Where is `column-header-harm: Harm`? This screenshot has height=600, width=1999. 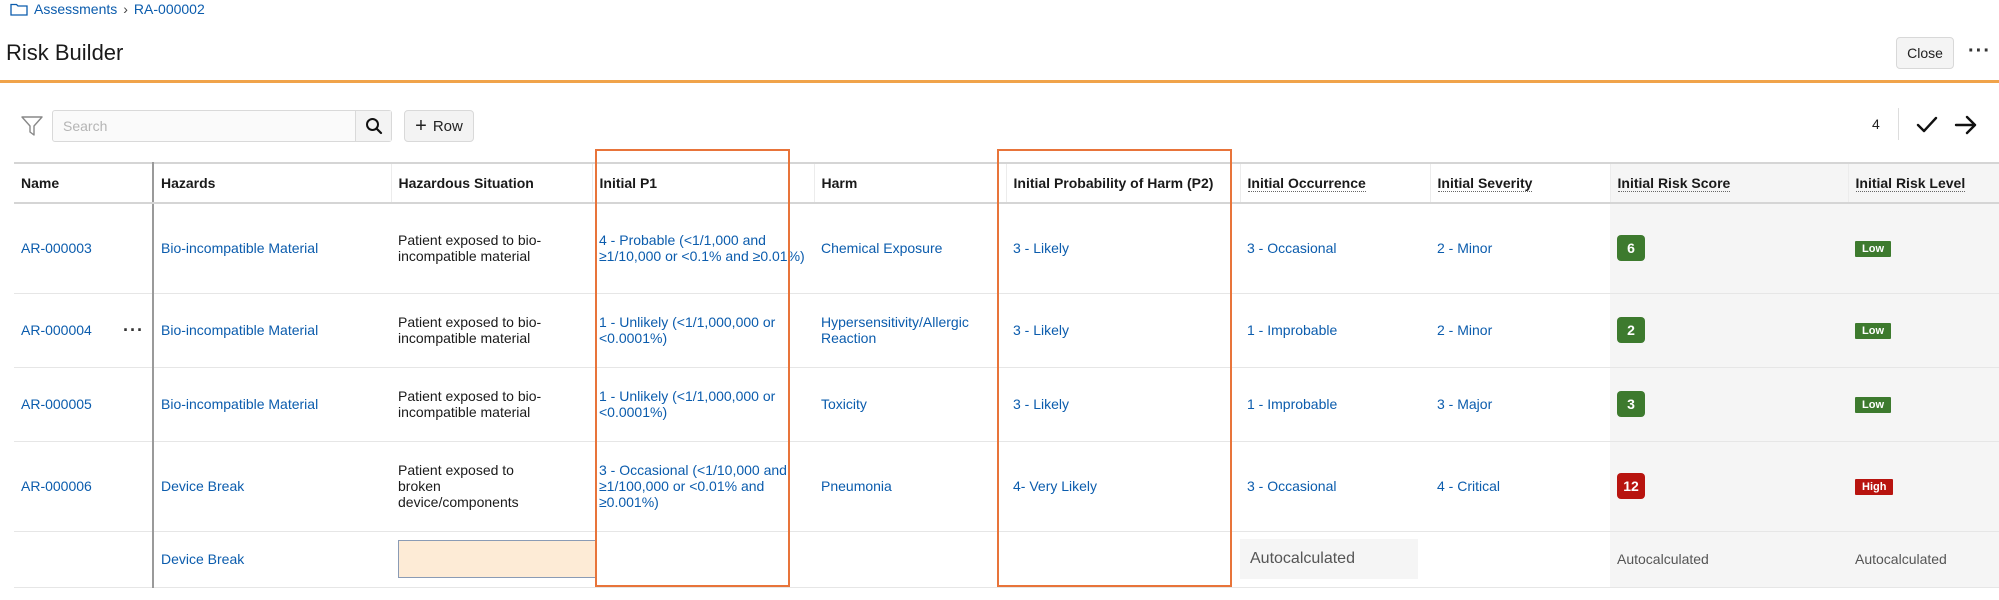
column-header-harm: Harm is located at coordinates (910, 183).